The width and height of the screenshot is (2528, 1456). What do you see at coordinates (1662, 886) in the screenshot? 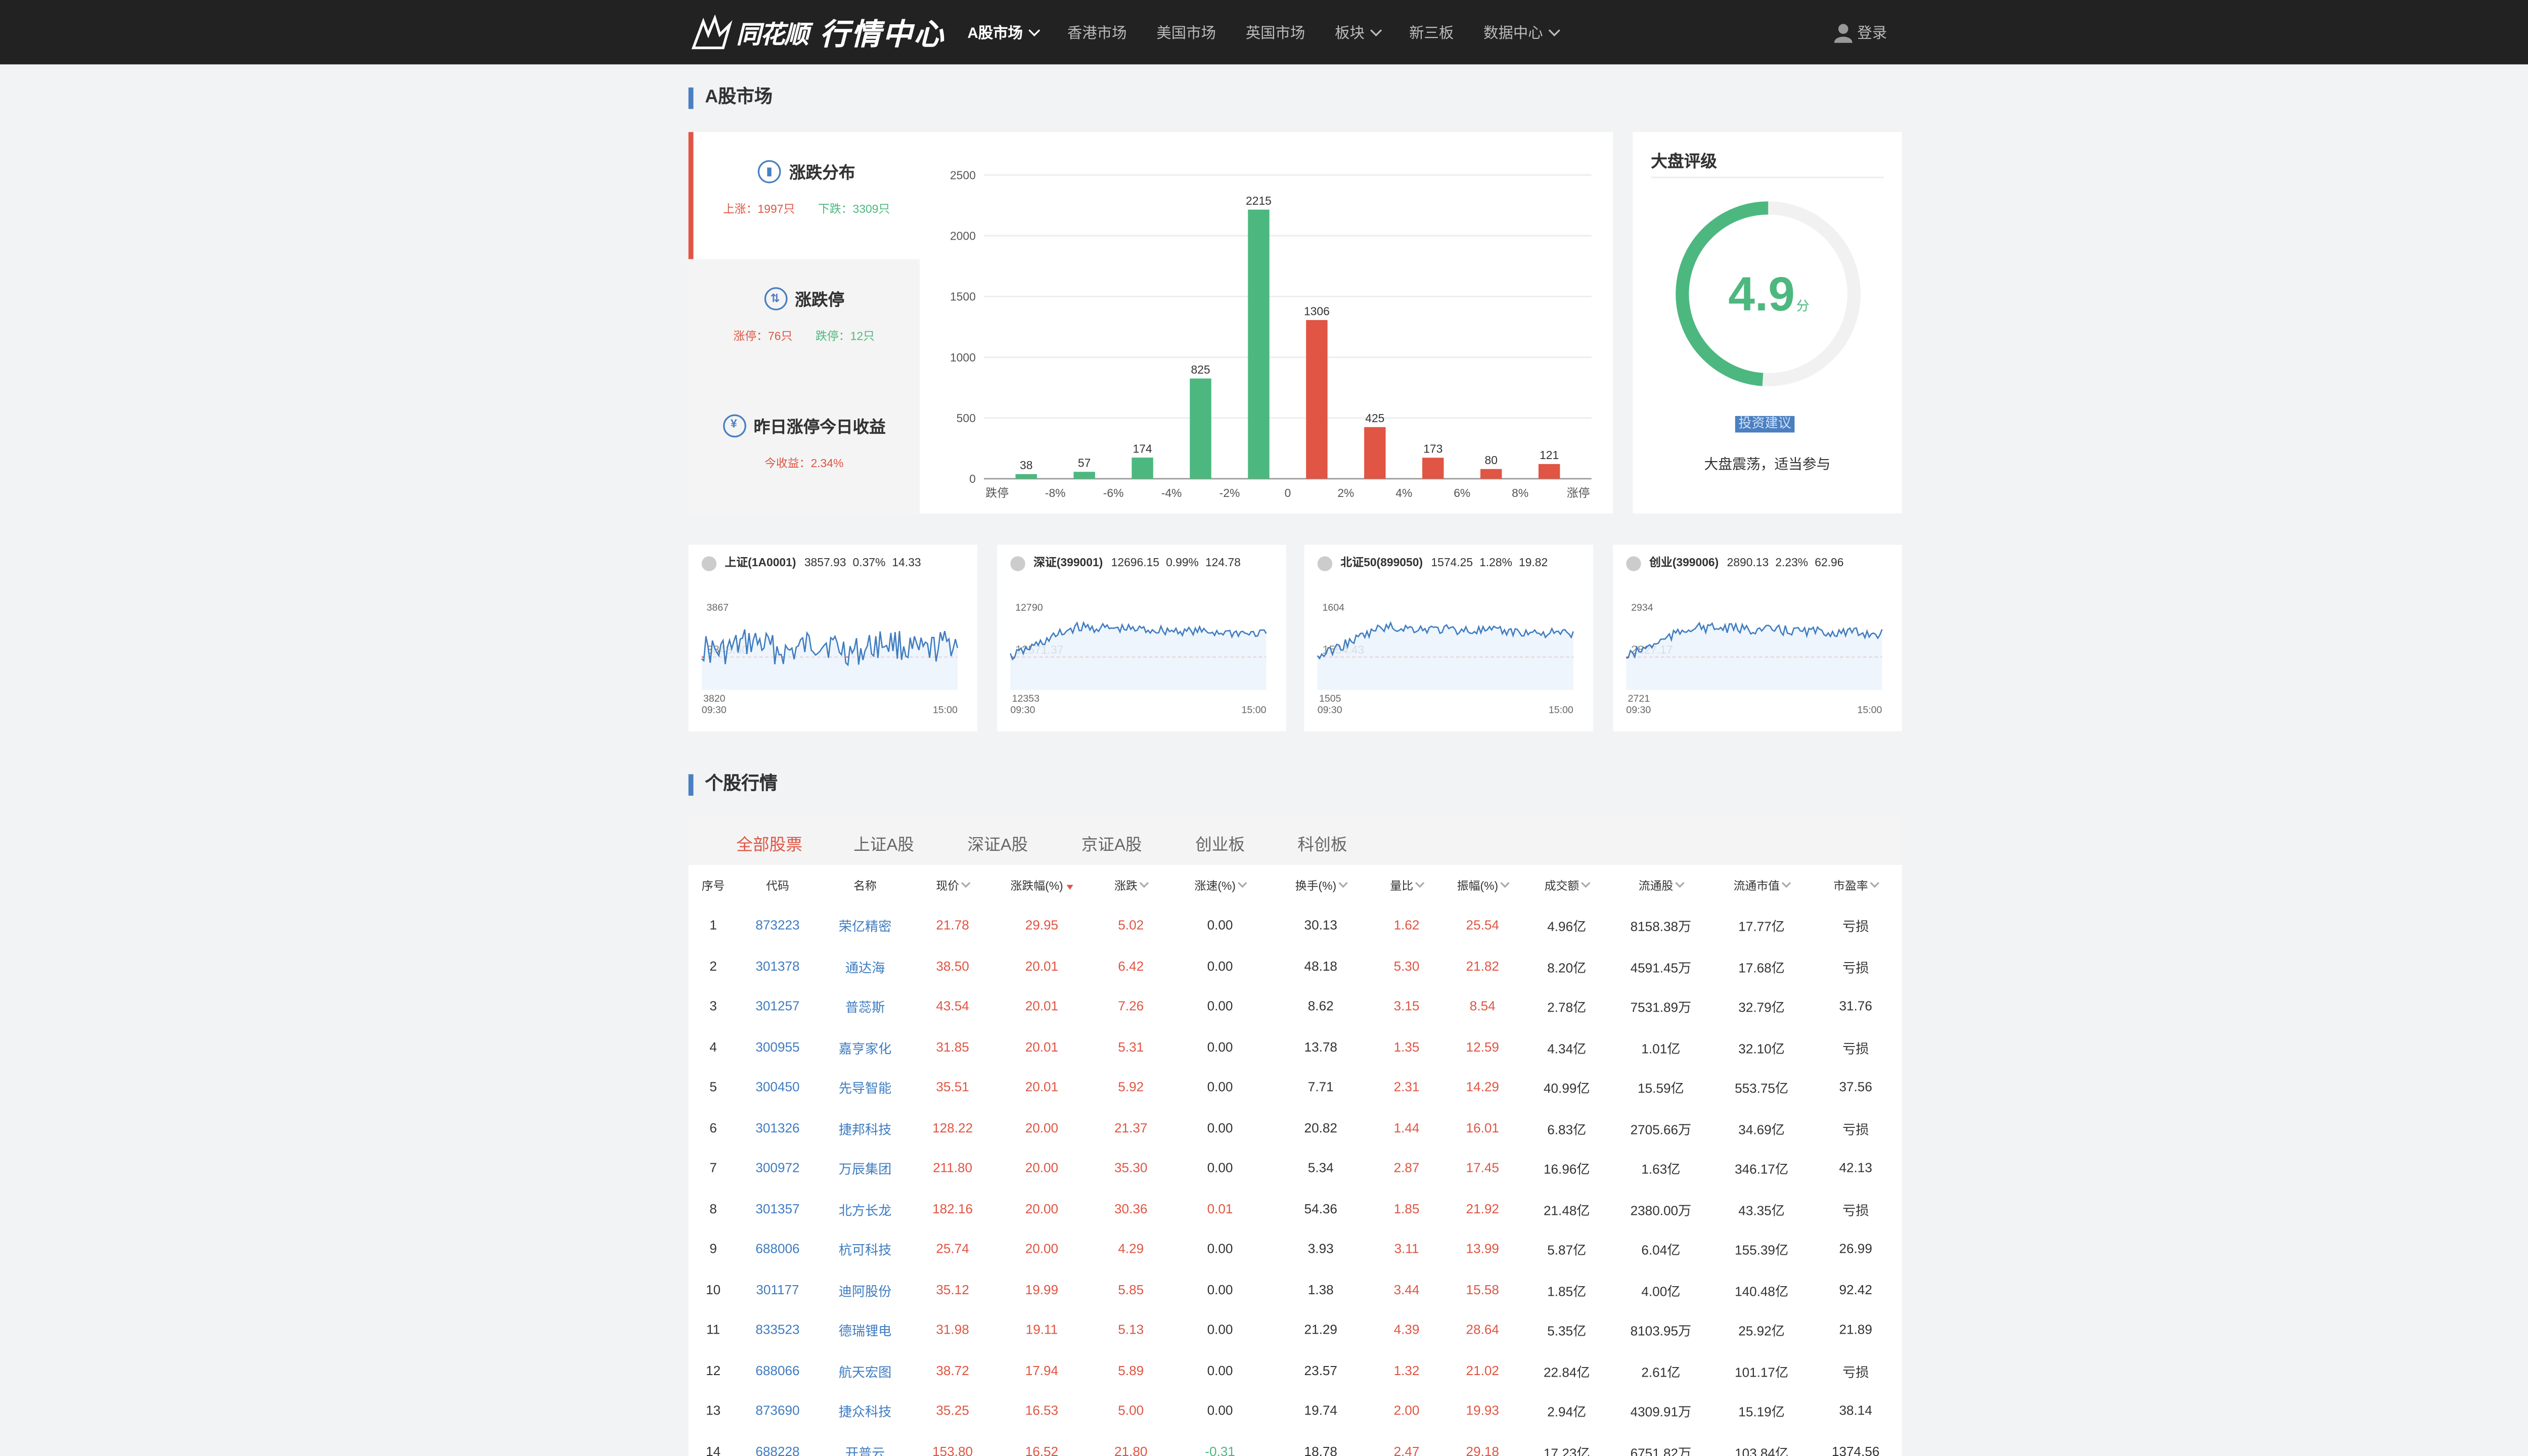
I see `column-header-11: 流通股` at bounding box center [1662, 886].